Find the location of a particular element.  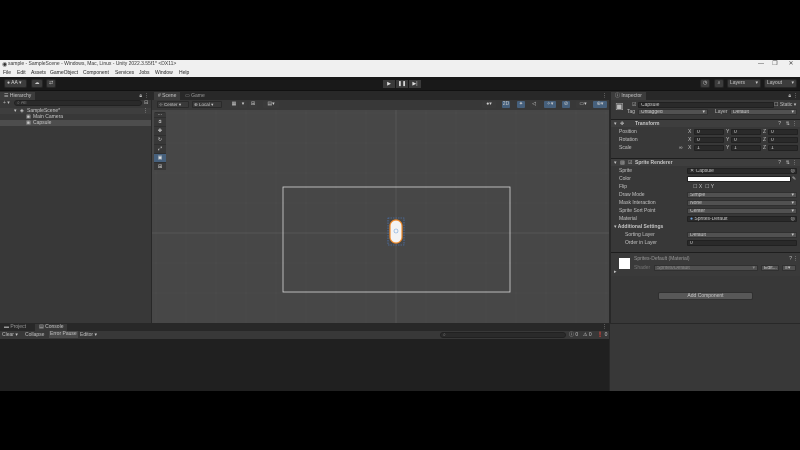

log-count-button: ⓘ 0 is located at coordinates (573, 335).